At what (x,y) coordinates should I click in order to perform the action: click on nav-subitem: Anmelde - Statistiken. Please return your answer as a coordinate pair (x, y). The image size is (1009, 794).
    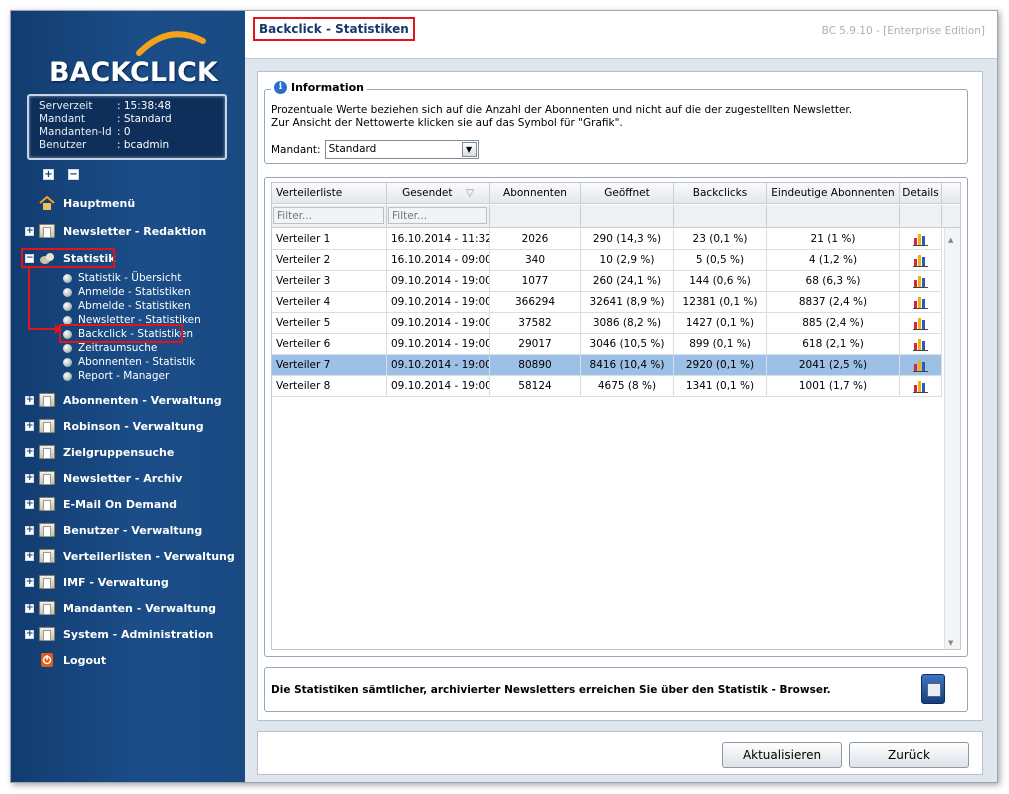
    Looking at the image, I should click on (127, 292).